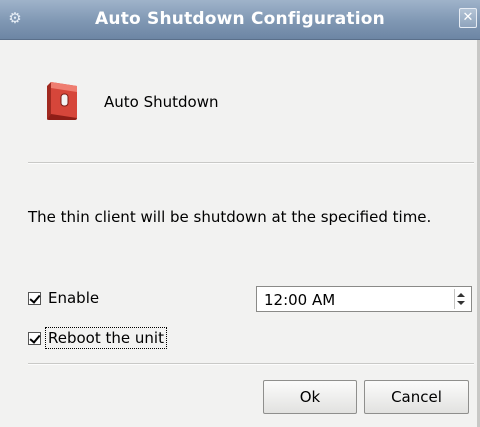 This screenshot has height=427, width=480. I want to click on cancel-button: Cancel, so click(416, 397).